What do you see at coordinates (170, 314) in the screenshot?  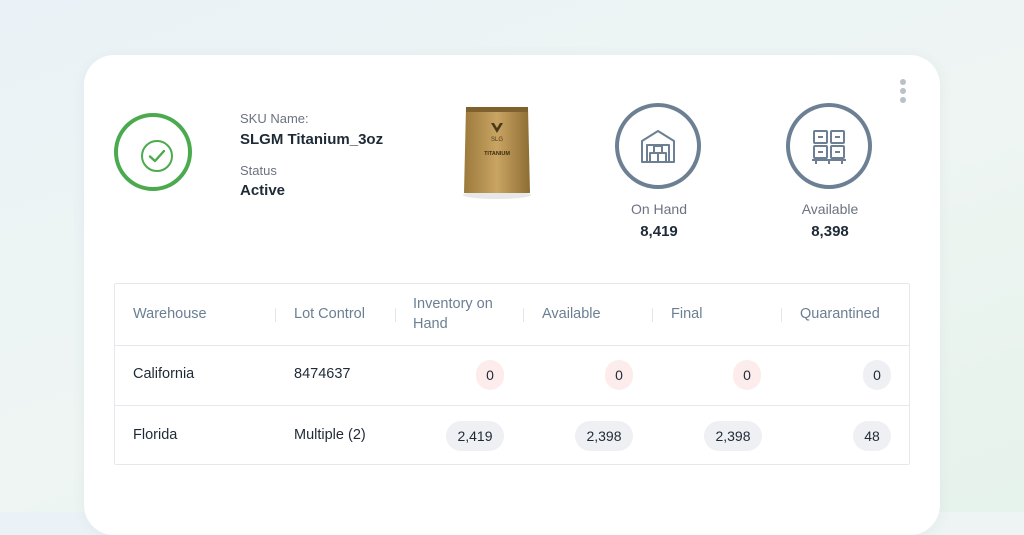 I see `column-header-warehouse: Warehouse` at bounding box center [170, 314].